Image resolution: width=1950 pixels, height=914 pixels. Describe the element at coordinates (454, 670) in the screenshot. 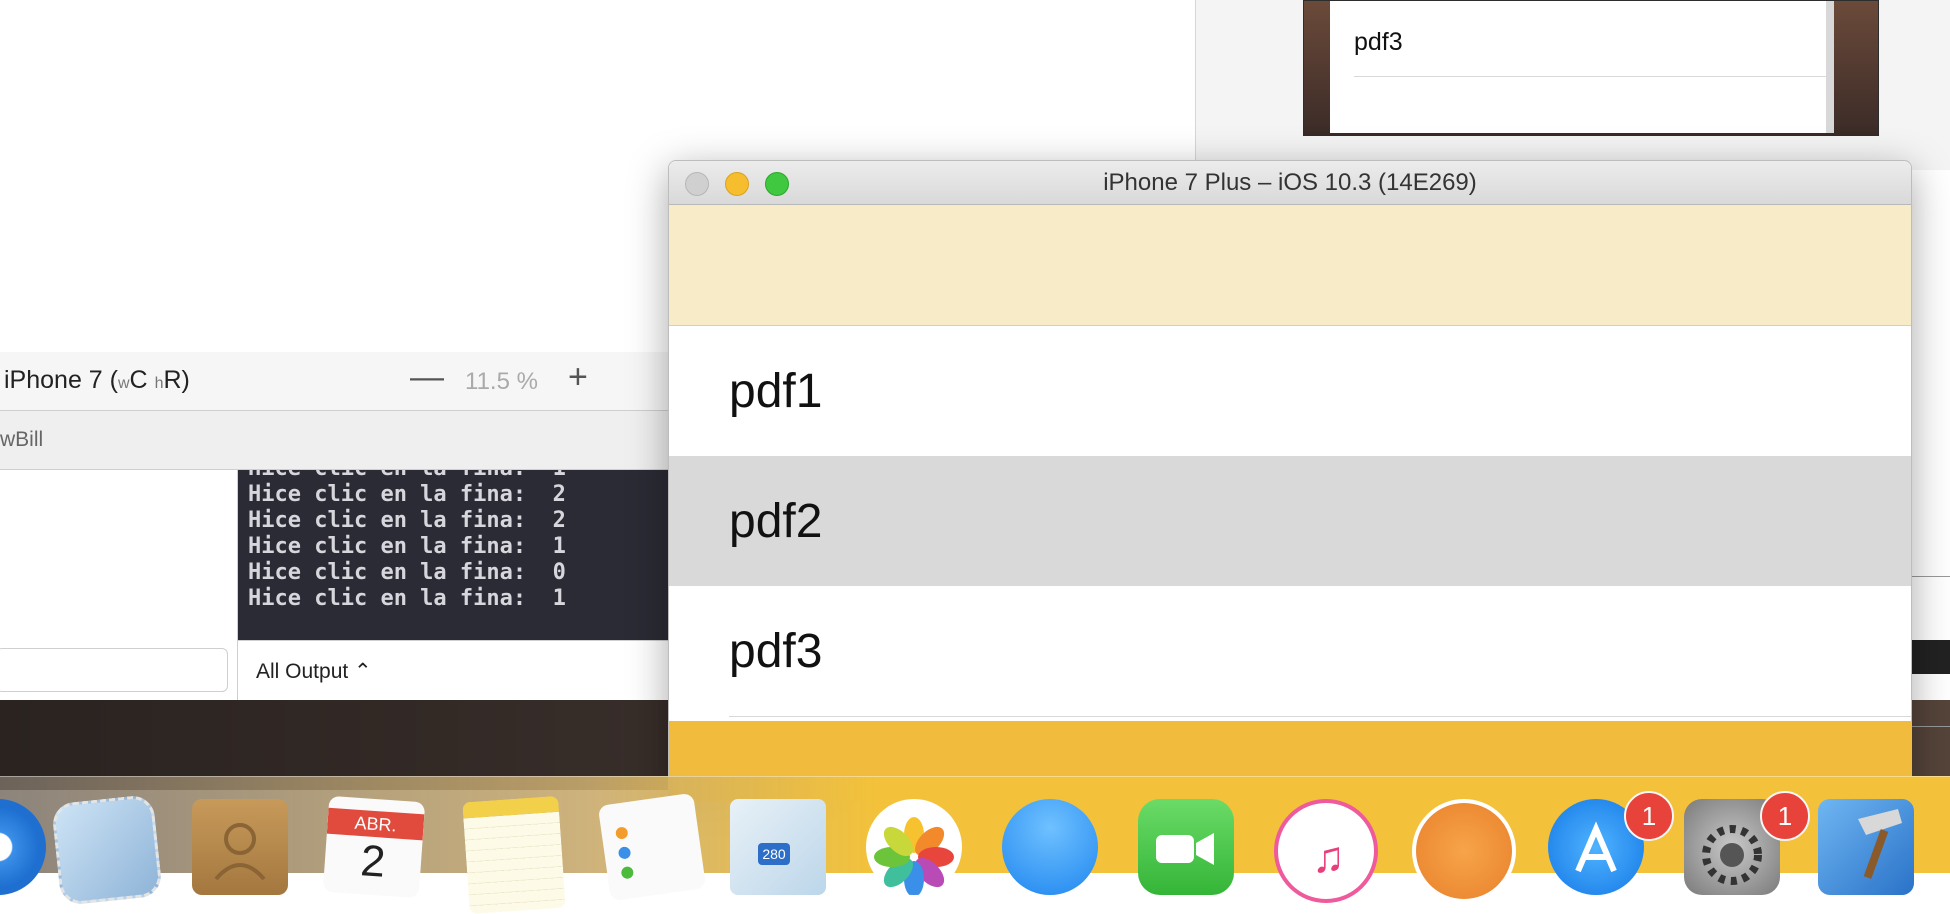

I see `console-footer: All Output ⌃` at that location.